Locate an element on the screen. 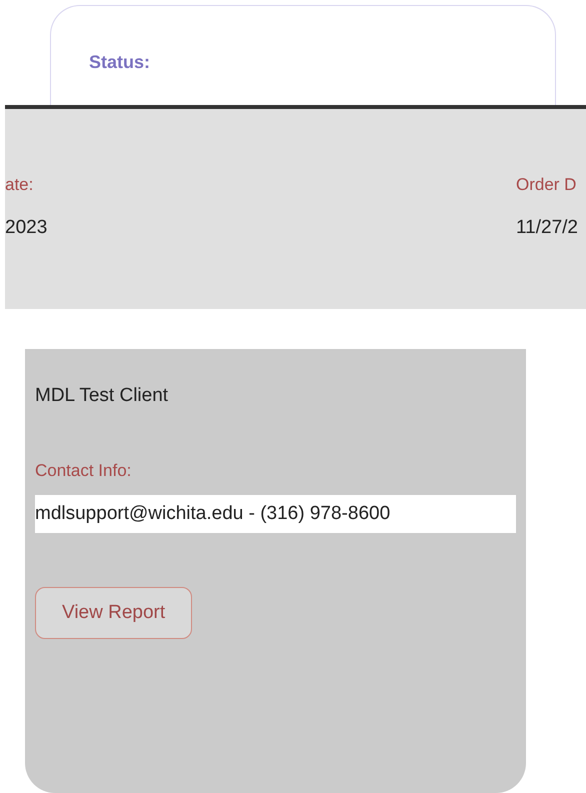 This screenshot has width=586, height=793. status-label: Status: is located at coordinates (119, 62).